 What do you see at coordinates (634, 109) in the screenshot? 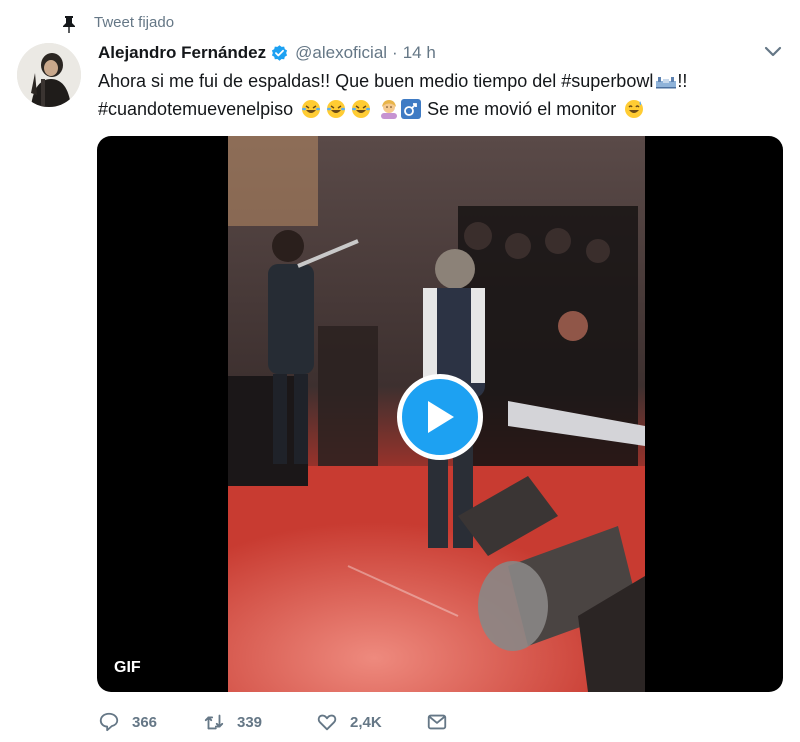
I see `sweat-smile-emoji` at bounding box center [634, 109].